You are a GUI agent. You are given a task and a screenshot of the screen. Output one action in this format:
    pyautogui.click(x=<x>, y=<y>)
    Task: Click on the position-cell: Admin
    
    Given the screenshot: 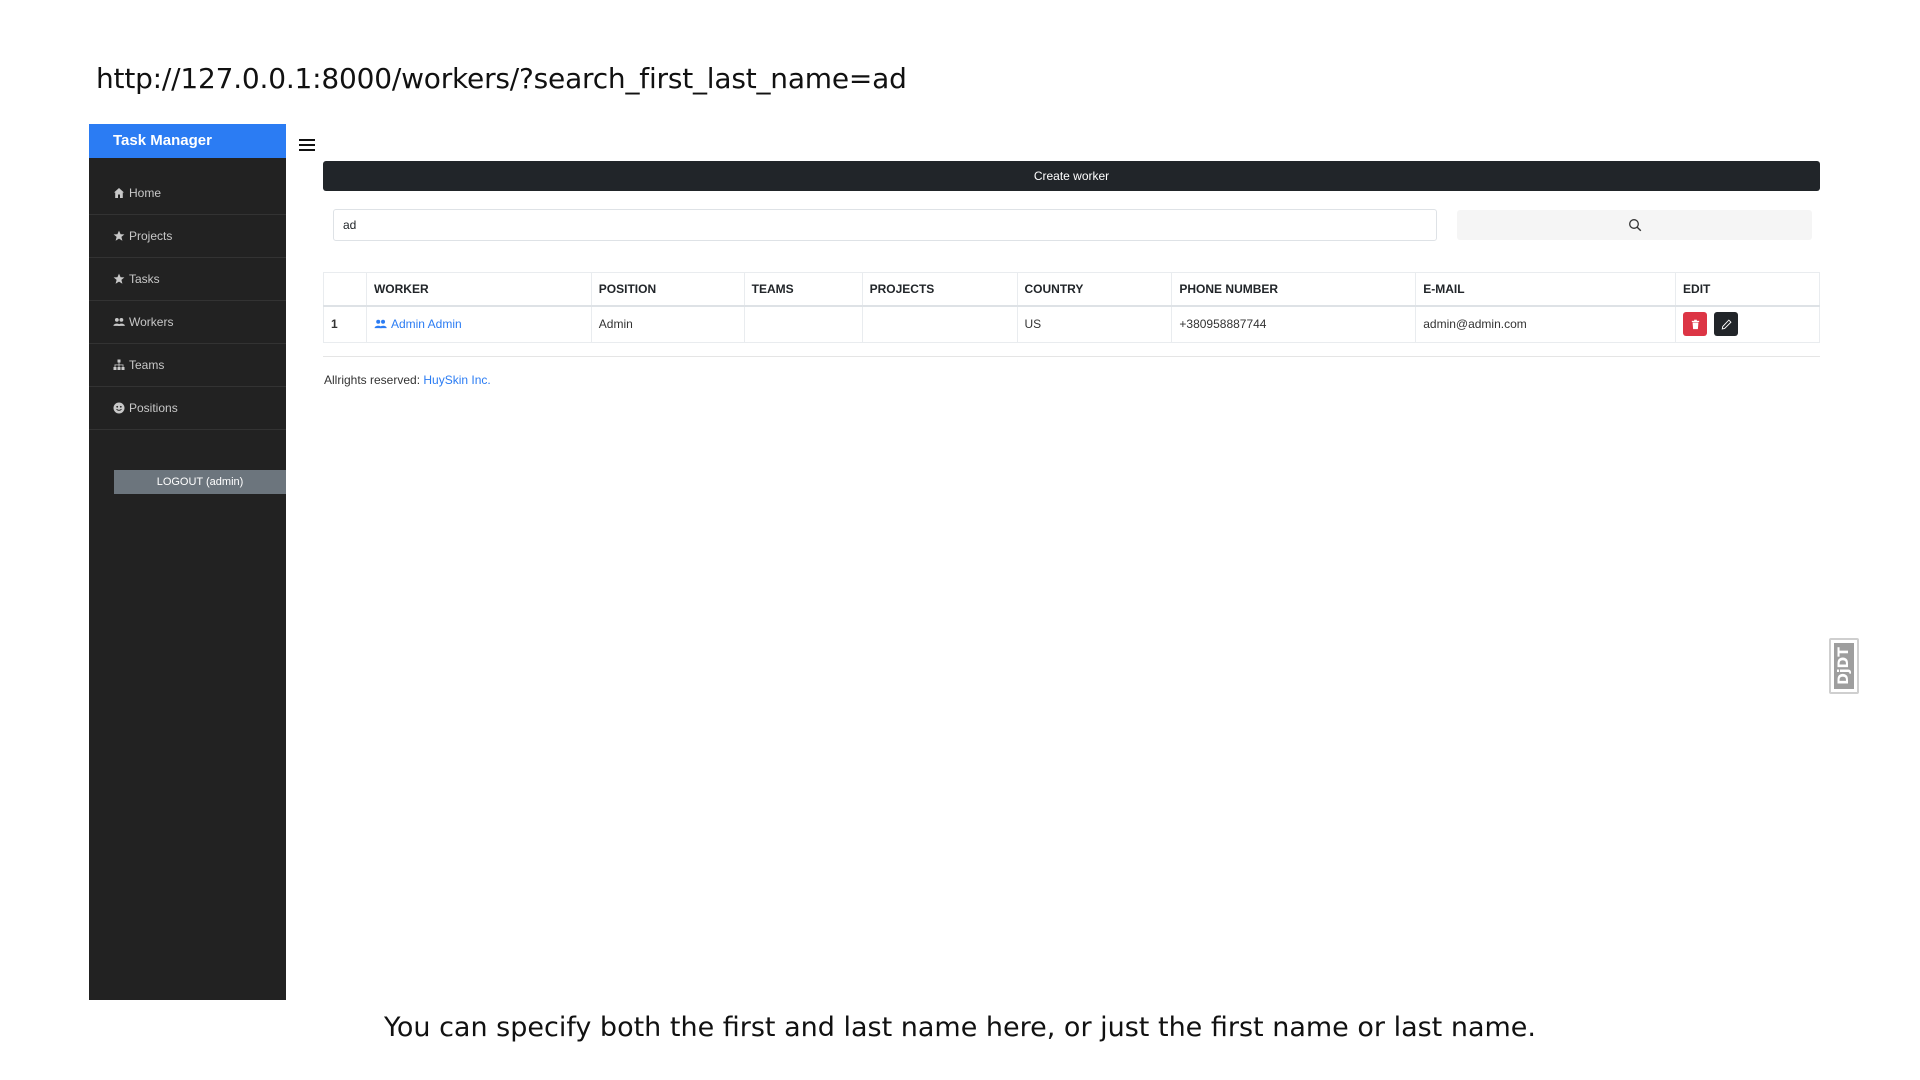 What is the action you would take?
    pyautogui.click(x=667, y=324)
    